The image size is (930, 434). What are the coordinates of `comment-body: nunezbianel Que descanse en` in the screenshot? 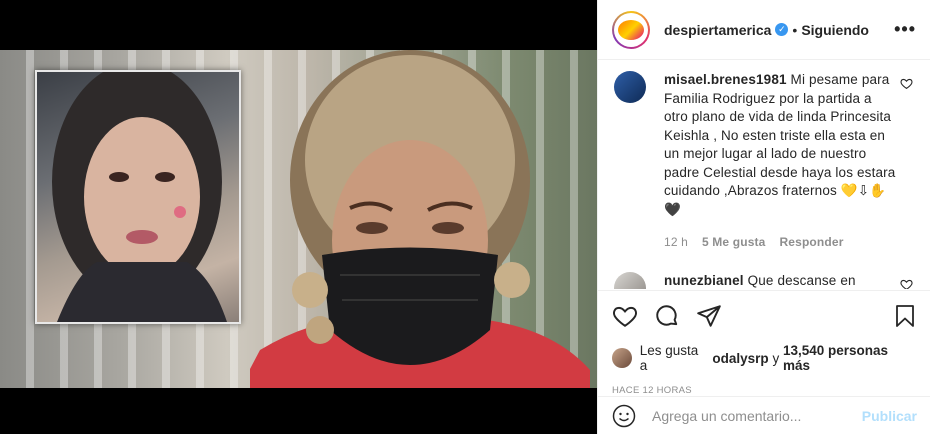 It's located at (780, 281).